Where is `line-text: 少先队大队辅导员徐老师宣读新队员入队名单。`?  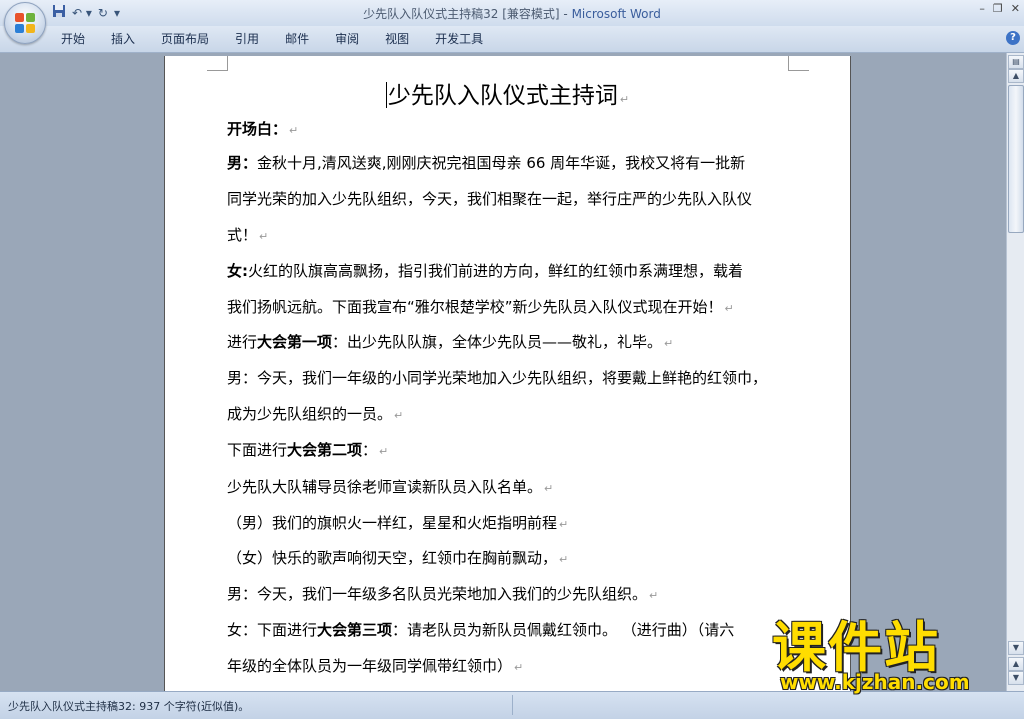
line-text: 少先队大队辅导员徐老师宣读新队员入队名单。 is located at coordinates (385, 487).